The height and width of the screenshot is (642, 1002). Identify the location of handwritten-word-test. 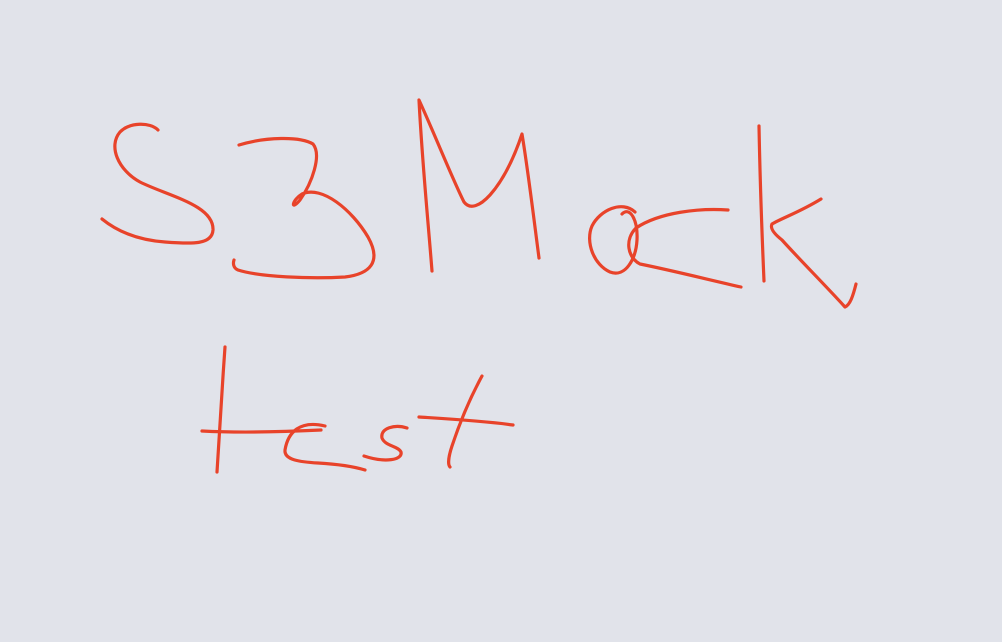
(357, 409).